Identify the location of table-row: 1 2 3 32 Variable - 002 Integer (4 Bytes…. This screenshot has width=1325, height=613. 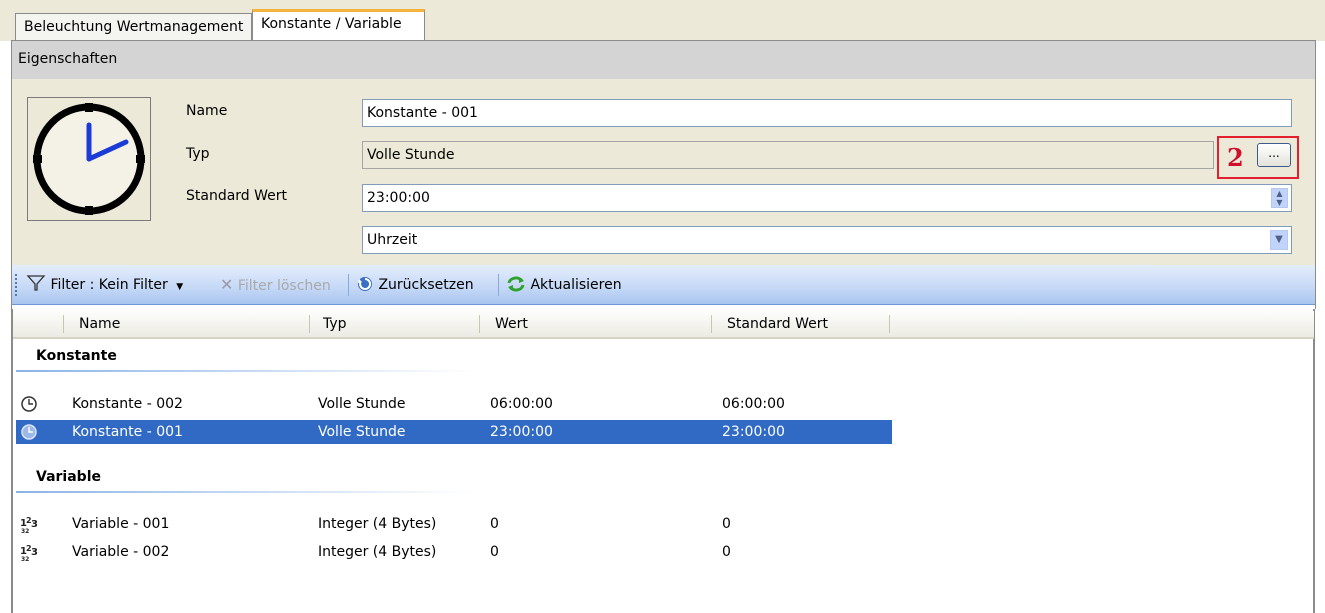
(454, 552).